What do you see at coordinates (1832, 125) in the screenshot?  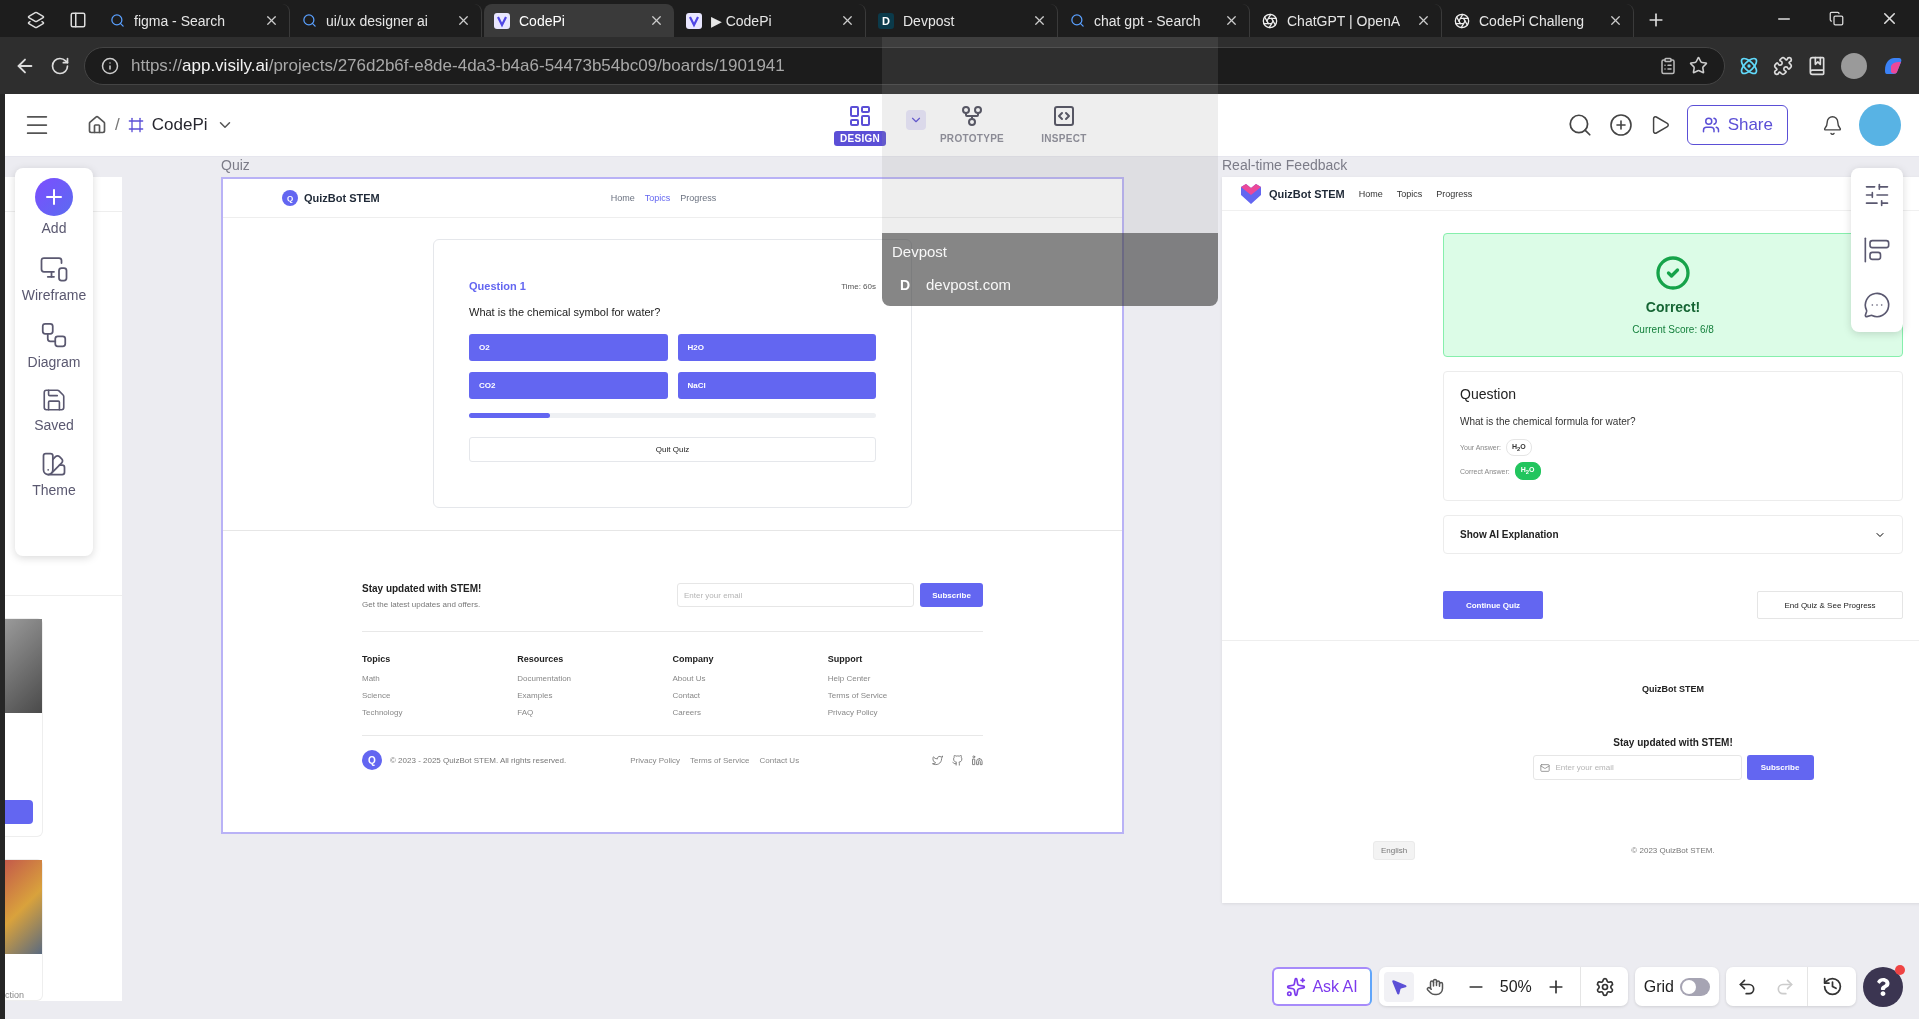 I see `bell-icon` at bounding box center [1832, 125].